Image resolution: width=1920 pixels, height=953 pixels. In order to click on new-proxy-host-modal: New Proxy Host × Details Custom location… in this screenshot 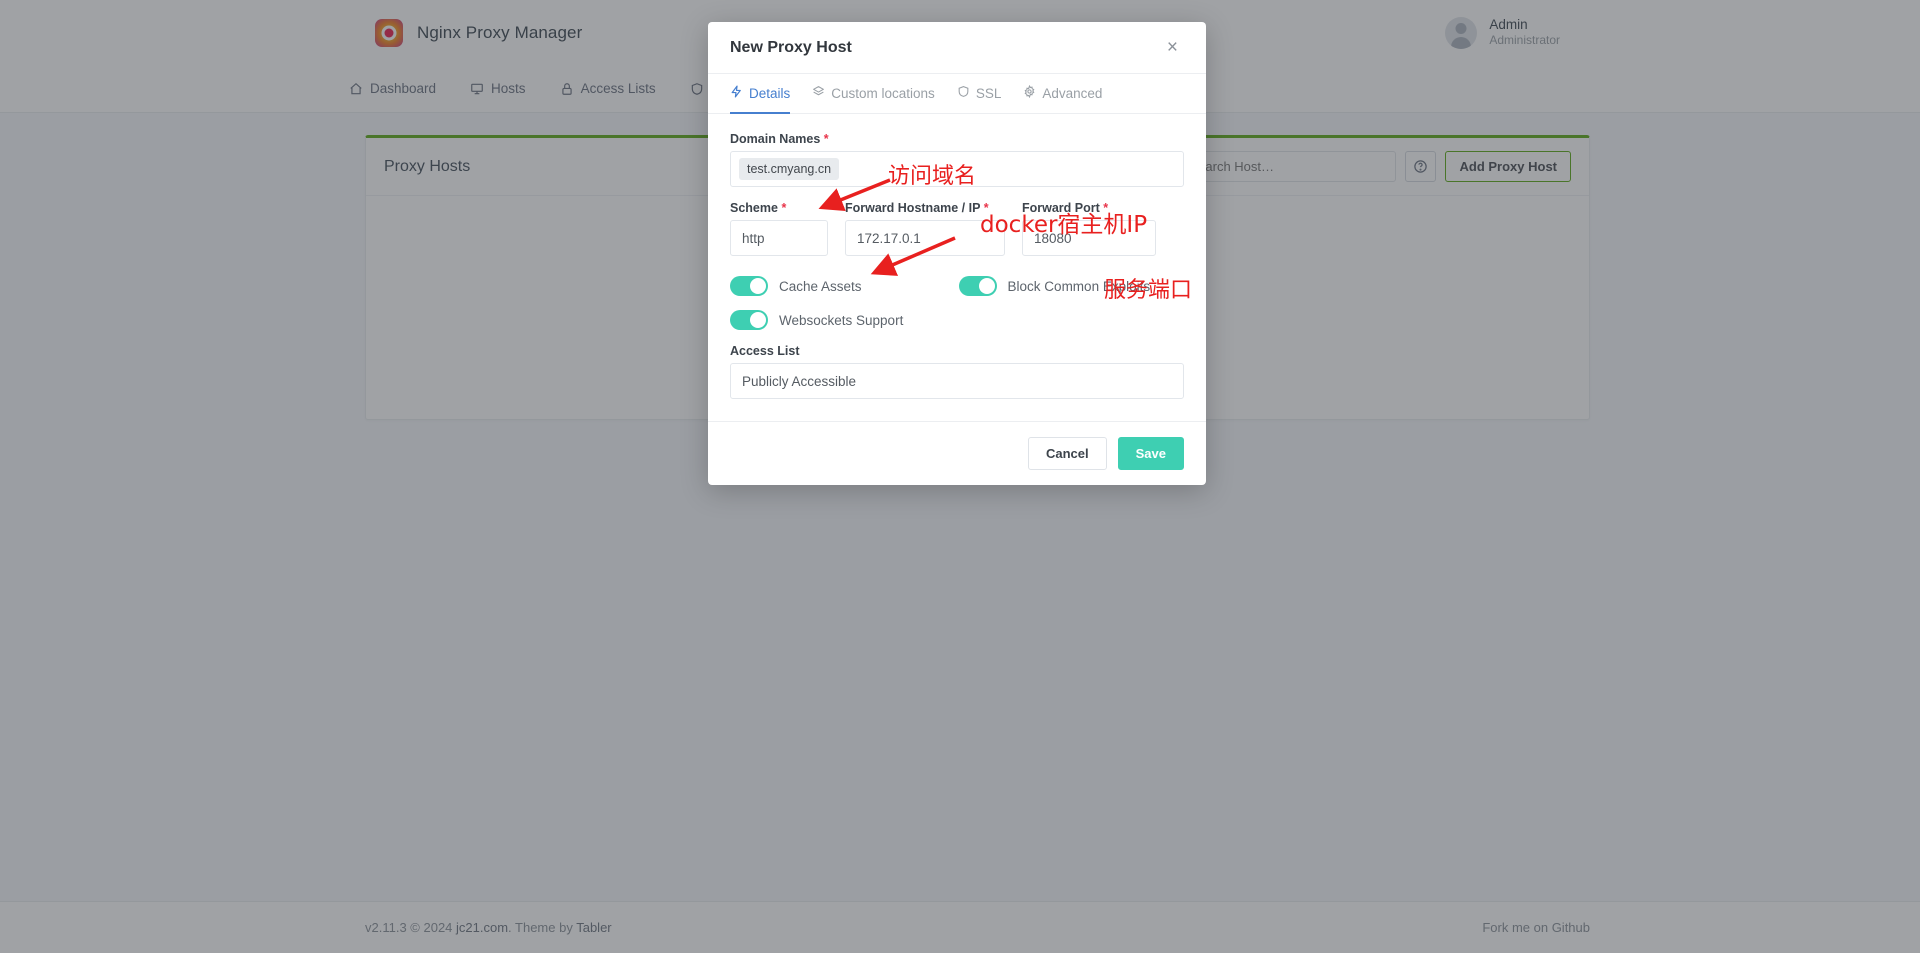, I will do `click(957, 253)`.